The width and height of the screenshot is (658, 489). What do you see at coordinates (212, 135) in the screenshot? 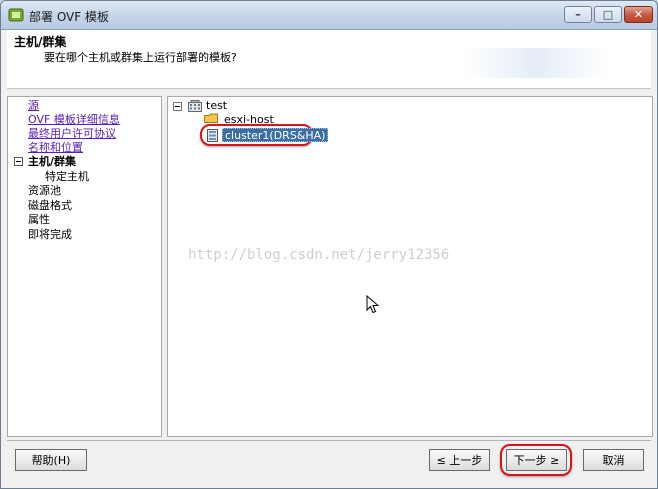
I see `cluster-icon` at bounding box center [212, 135].